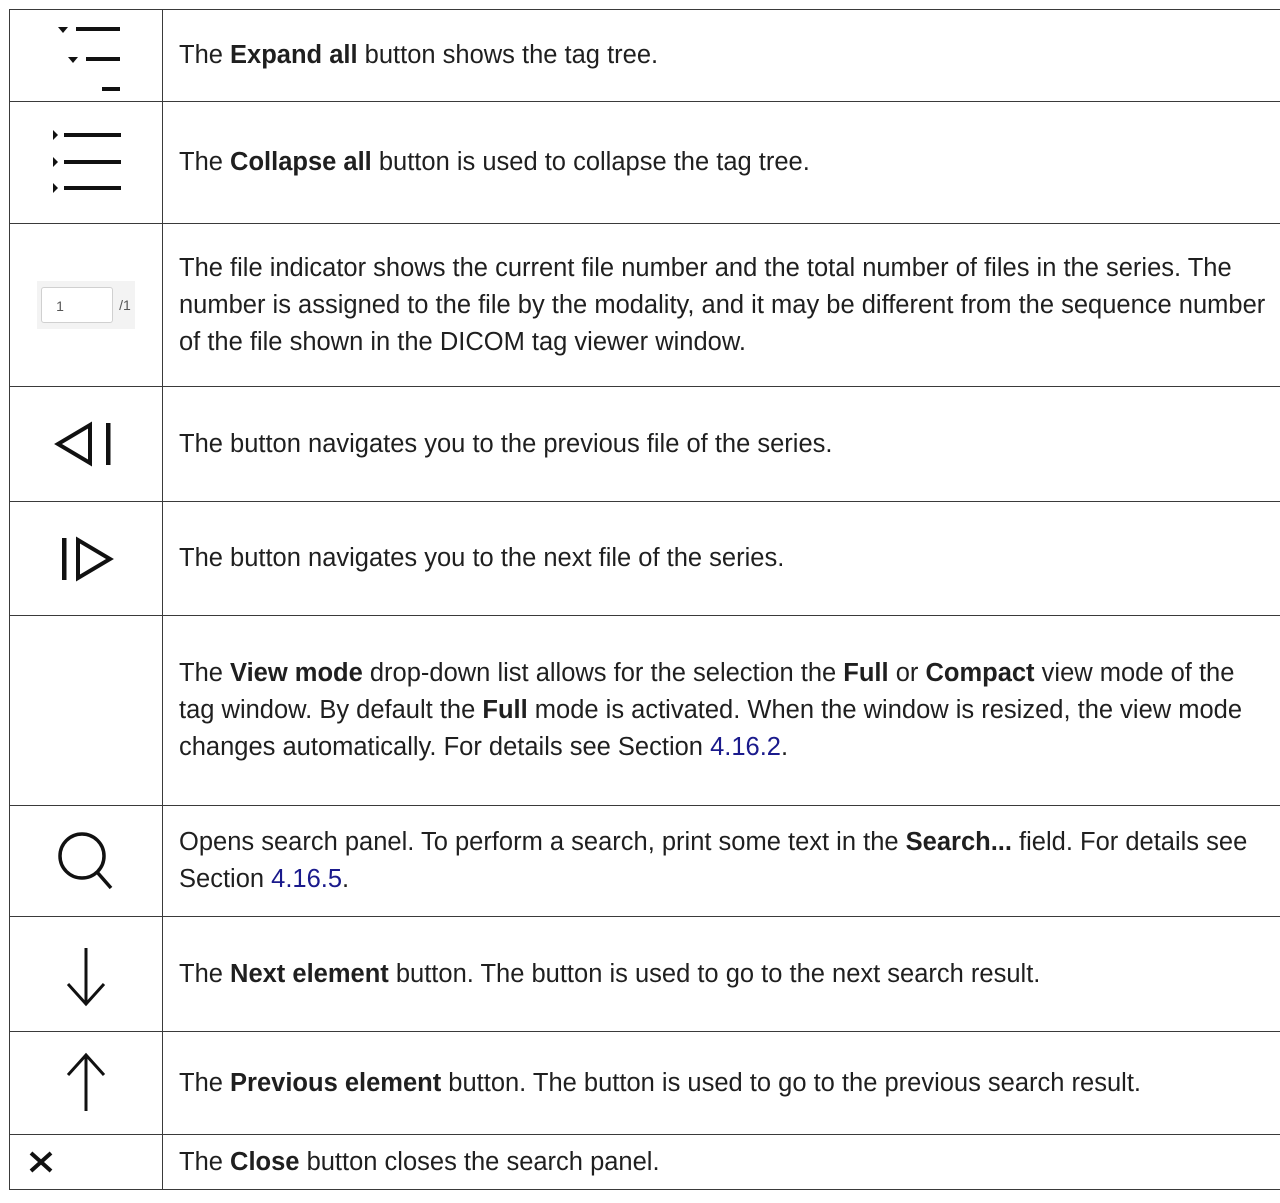 This screenshot has width=1280, height=1203. What do you see at coordinates (296, 673) in the screenshot?
I see `view-mode-label: View mode` at bounding box center [296, 673].